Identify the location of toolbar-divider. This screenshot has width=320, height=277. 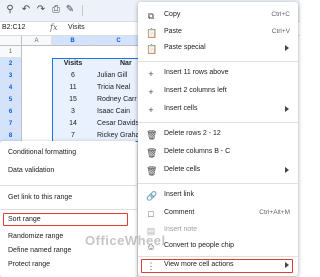
(82, 10).